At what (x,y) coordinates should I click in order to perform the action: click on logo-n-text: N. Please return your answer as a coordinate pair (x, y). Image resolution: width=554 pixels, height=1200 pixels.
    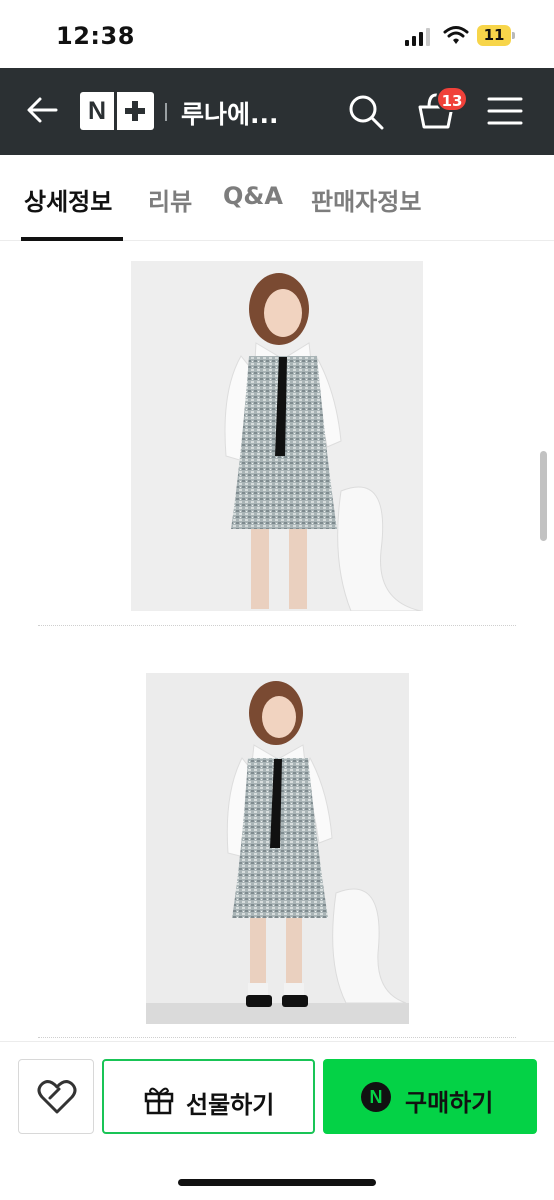
    Looking at the image, I should click on (98, 111).